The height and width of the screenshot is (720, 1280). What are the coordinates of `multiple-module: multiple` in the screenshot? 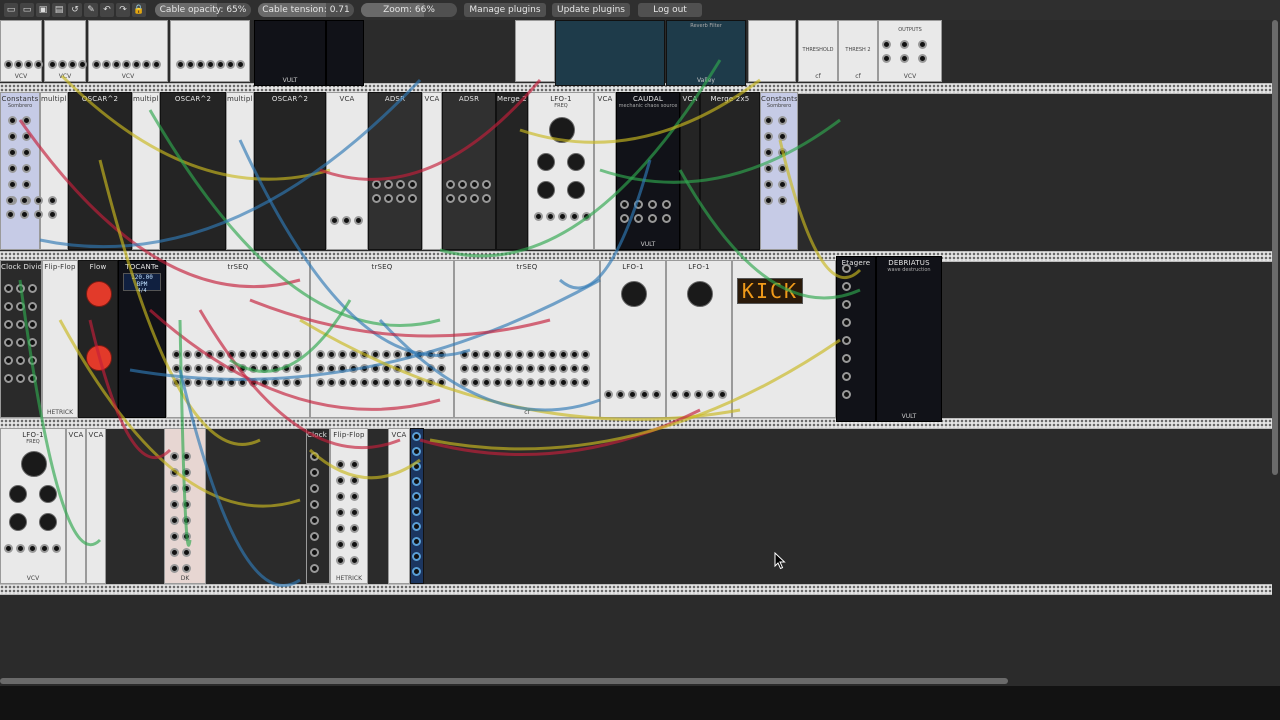 It's located at (146, 171).